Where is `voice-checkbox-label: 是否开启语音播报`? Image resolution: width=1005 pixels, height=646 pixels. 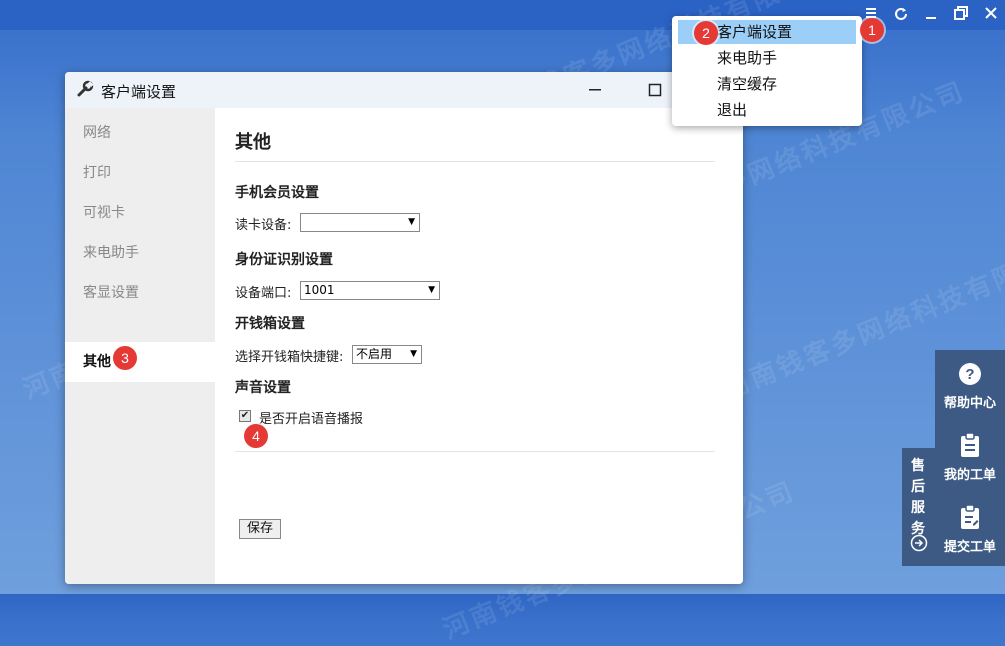
voice-checkbox-label: 是否开启语音播报 is located at coordinates (311, 419).